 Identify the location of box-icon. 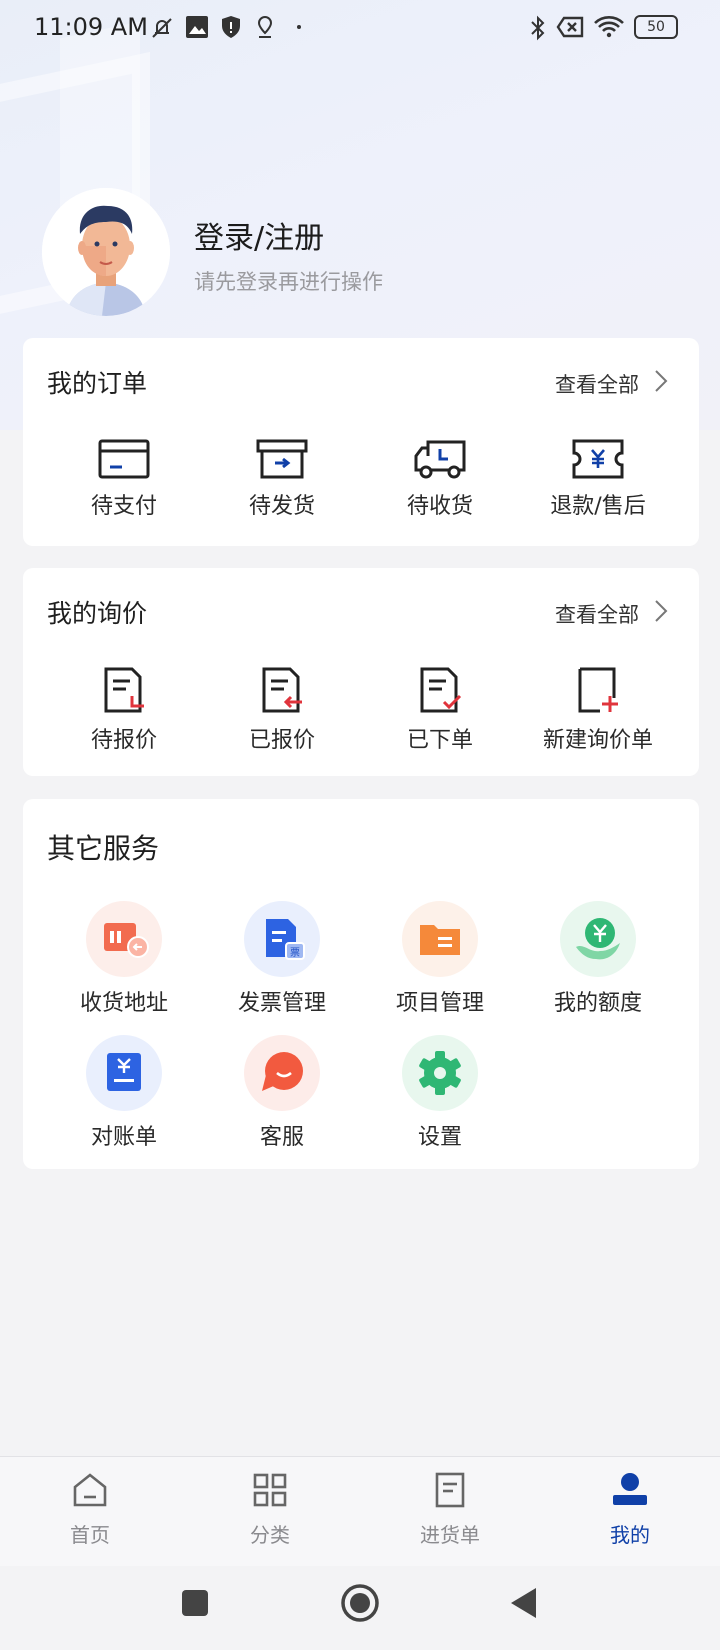
(282, 459).